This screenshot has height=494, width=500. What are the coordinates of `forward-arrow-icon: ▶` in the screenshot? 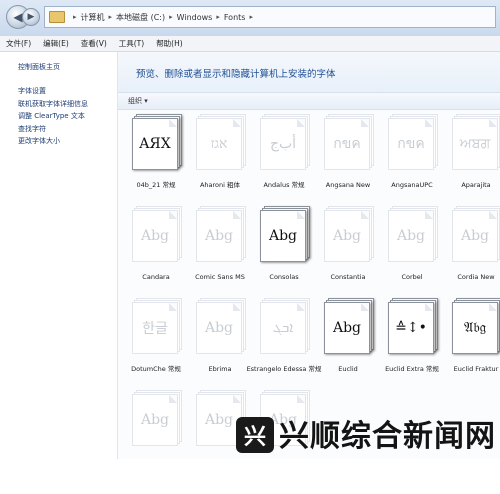 It's located at (31, 17).